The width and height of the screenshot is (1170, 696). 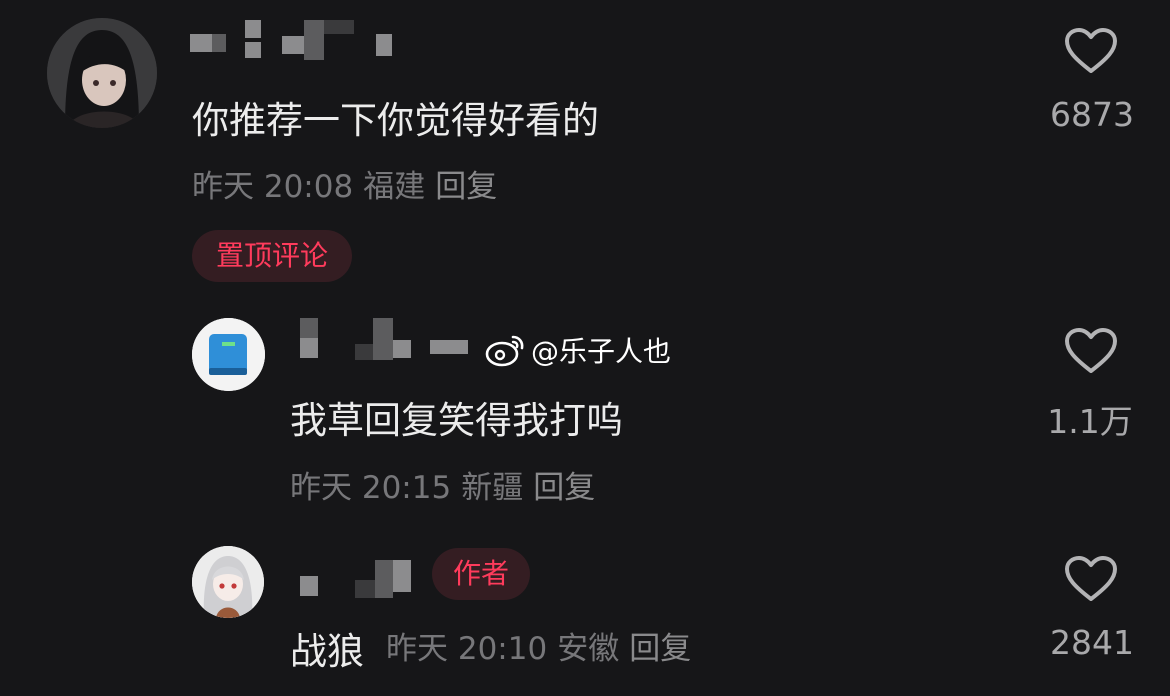 What do you see at coordinates (272, 256) in the screenshot?
I see `pinned-comment-badge: 置顶评论` at bounding box center [272, 256].